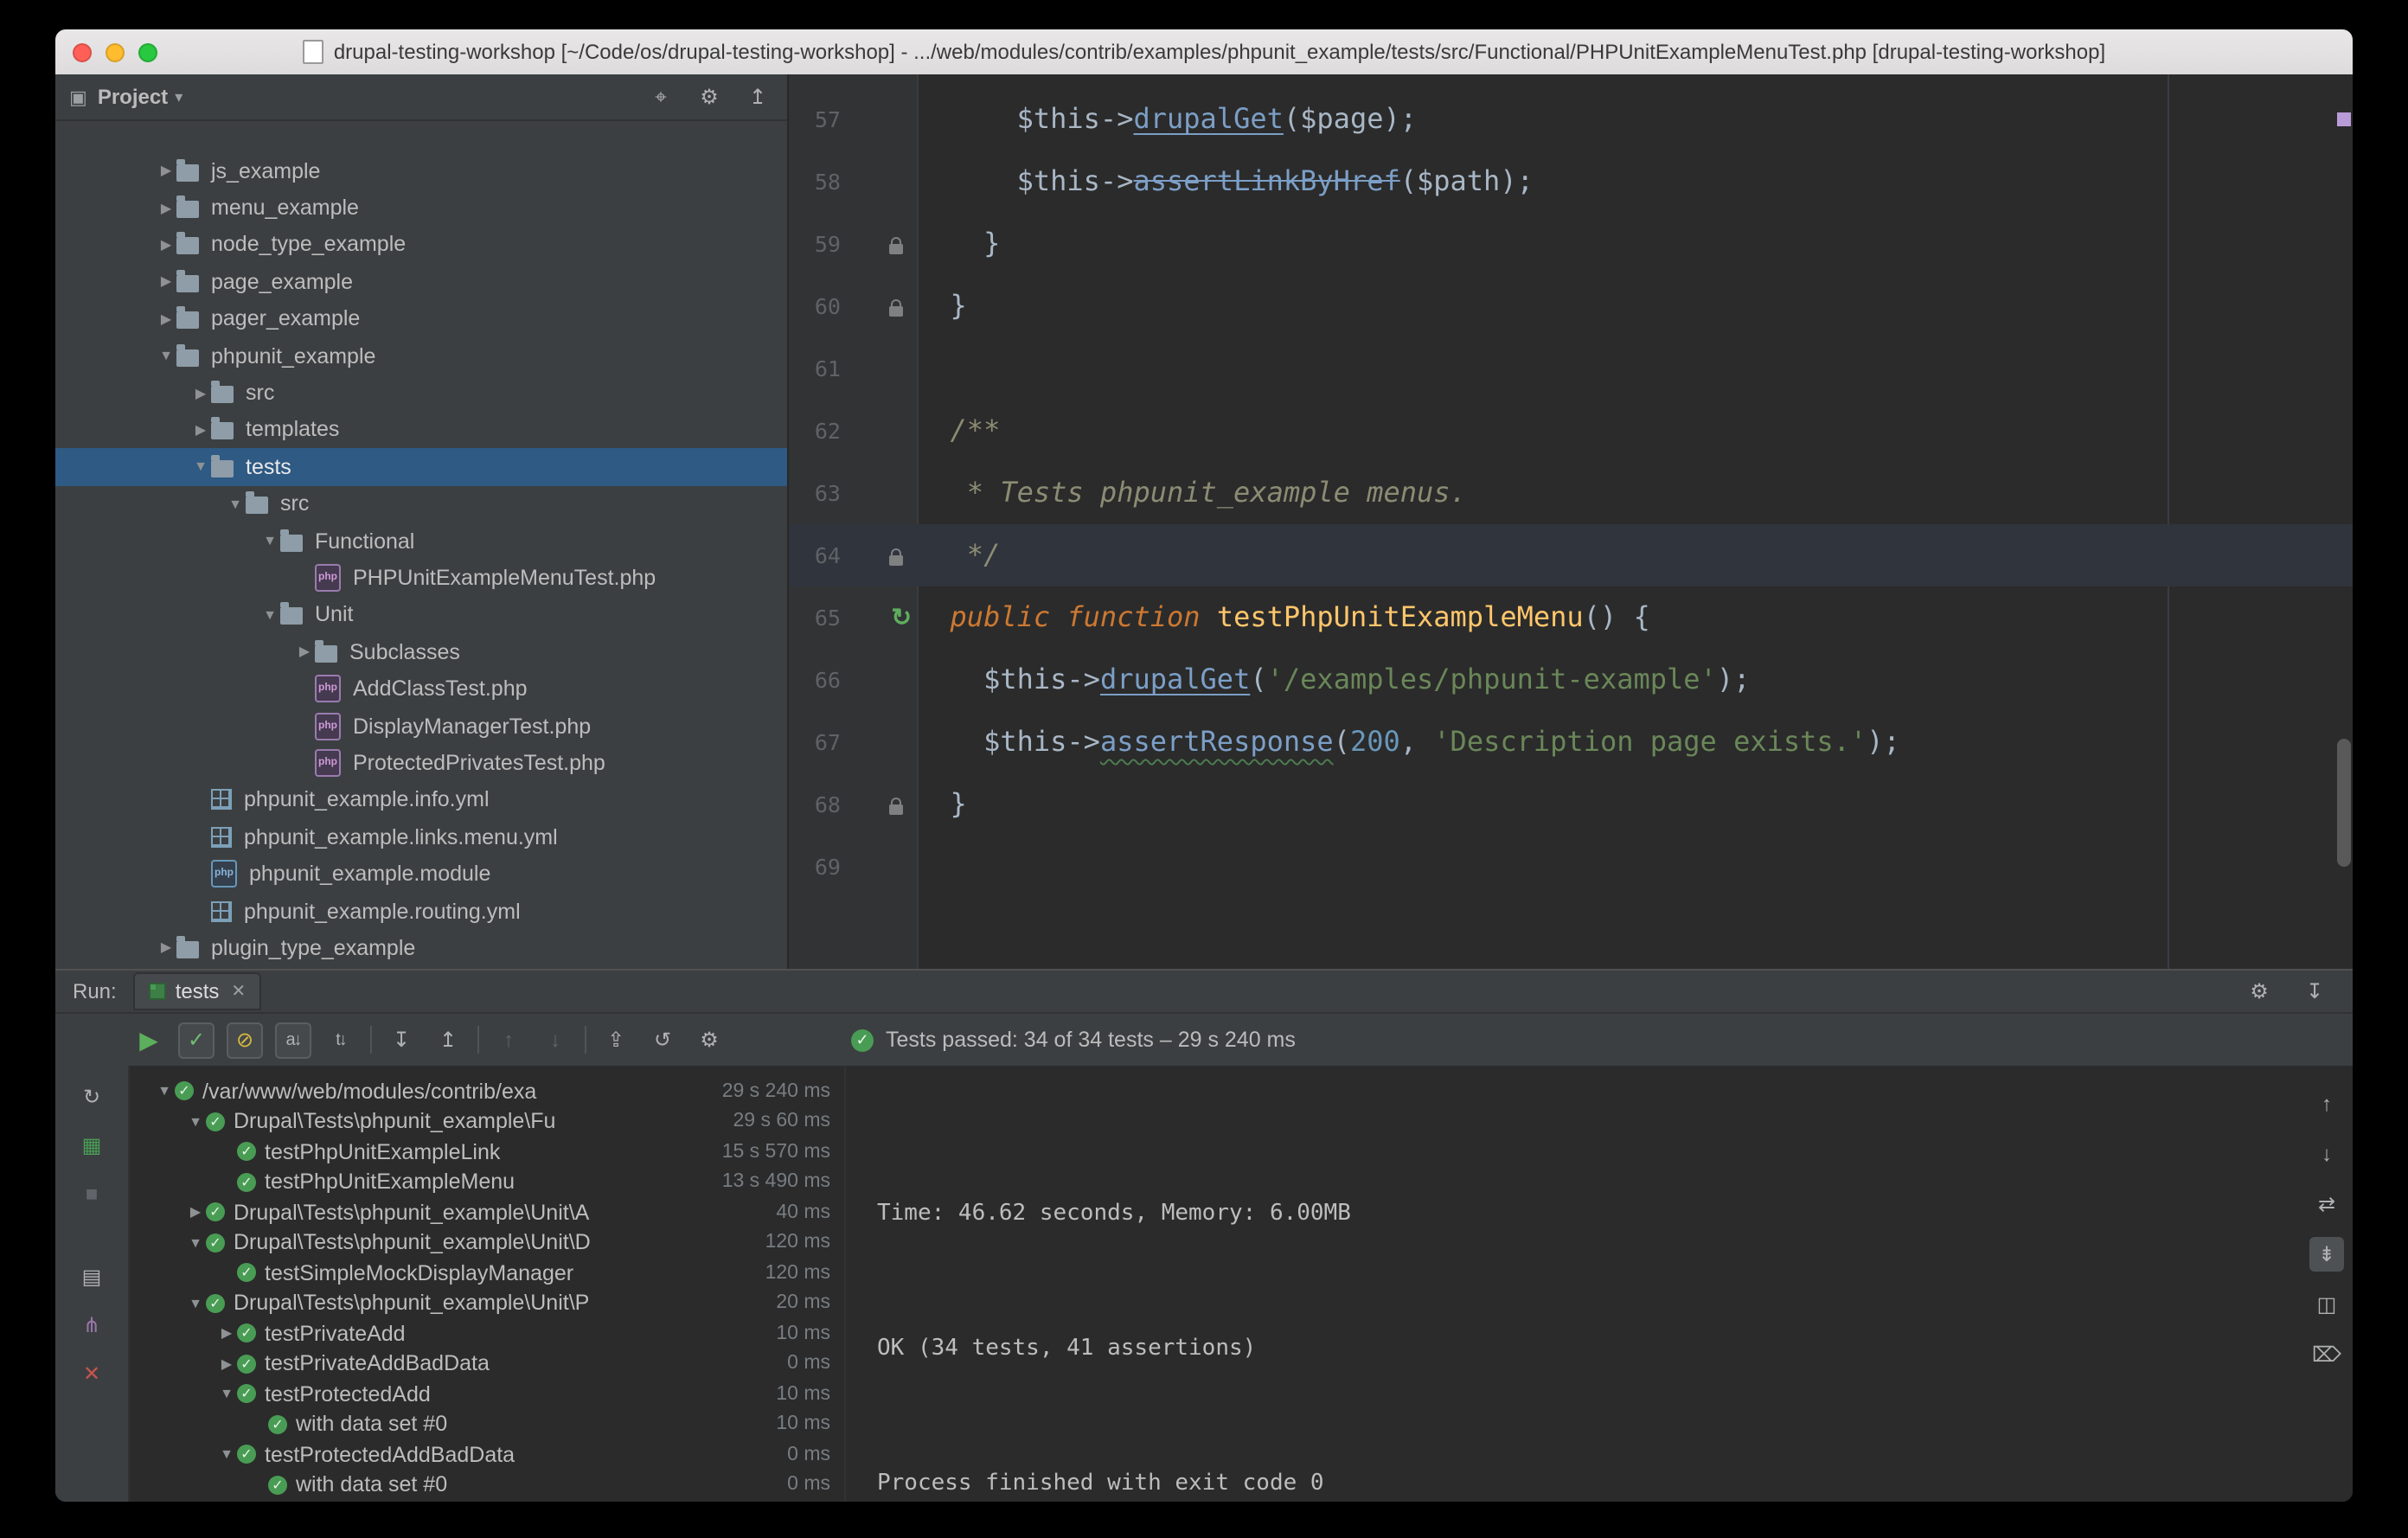  I want to click on code-line-68: 68 }, so click(1571, 804).